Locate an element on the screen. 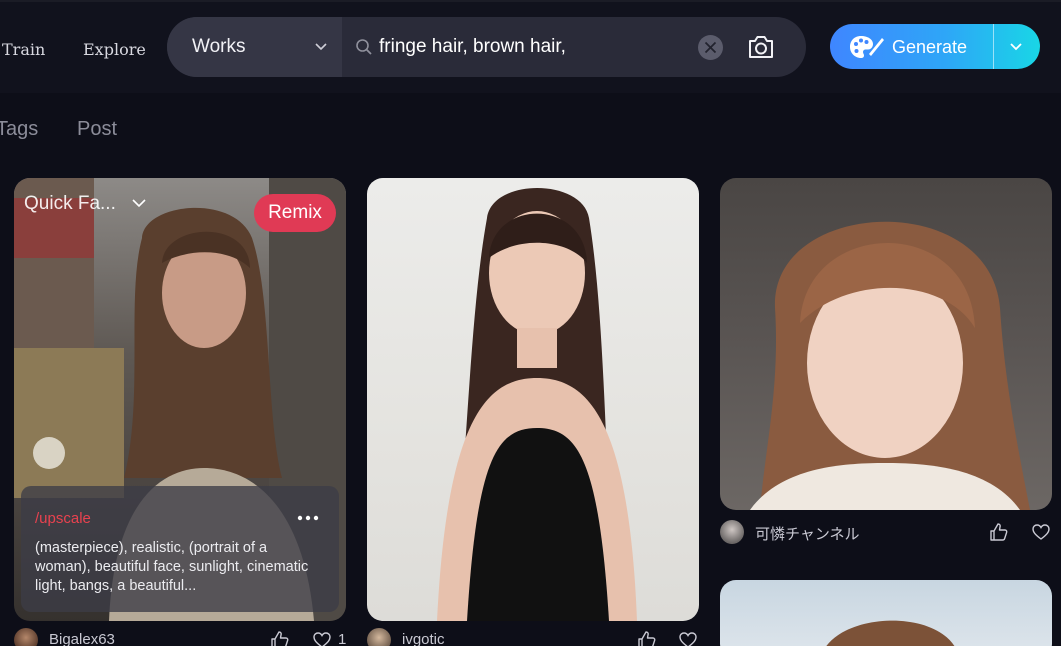 The width and height of the screenshot is (1061, 646). prompt-command: /upscale is located at coordinates (63, 518).